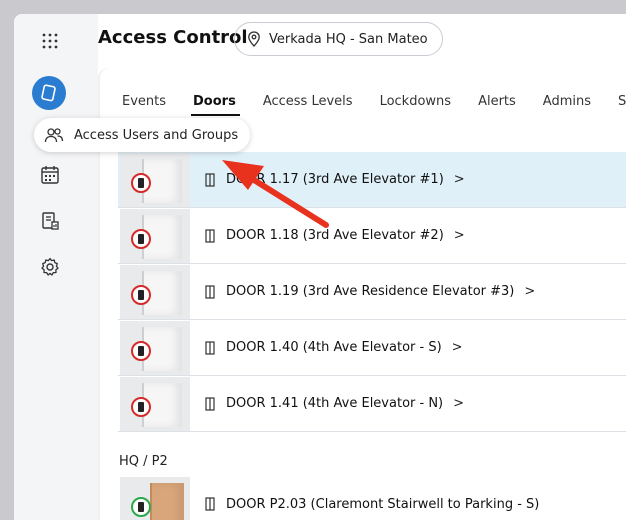 The width and height of the screenshot is (626, 520). I want to click on page-title: Access Control, so click(173, 37).